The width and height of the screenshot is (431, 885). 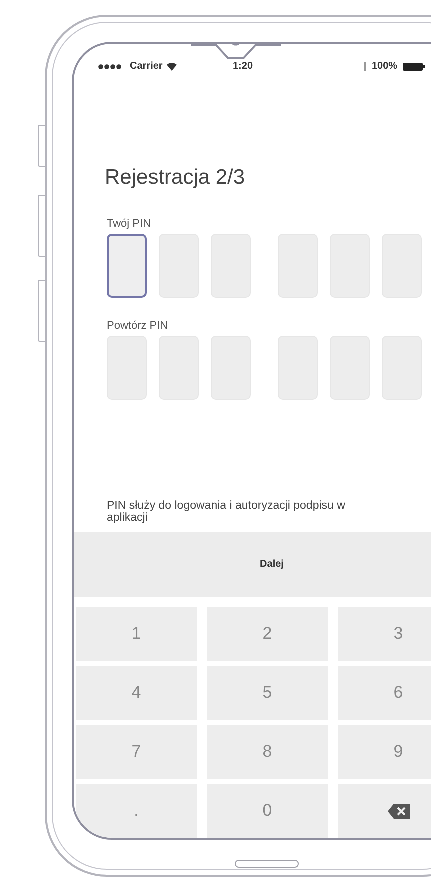 I want to click on keypad-key: 5, so click(x=267, y=693).